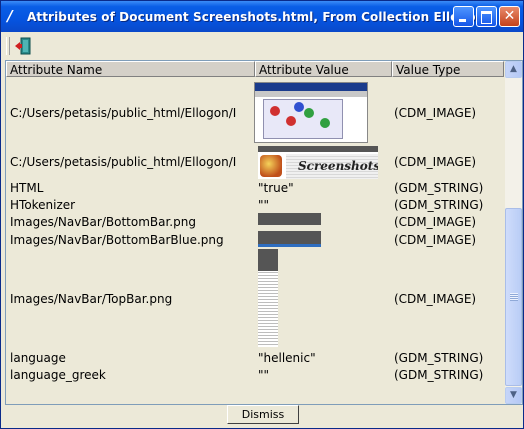 This screenshot has width=524, height=429. What do you see at coordinates (58, 375) in the screenshot?
I see `table-row-name: language_greek` at bounding box center [58, 375].